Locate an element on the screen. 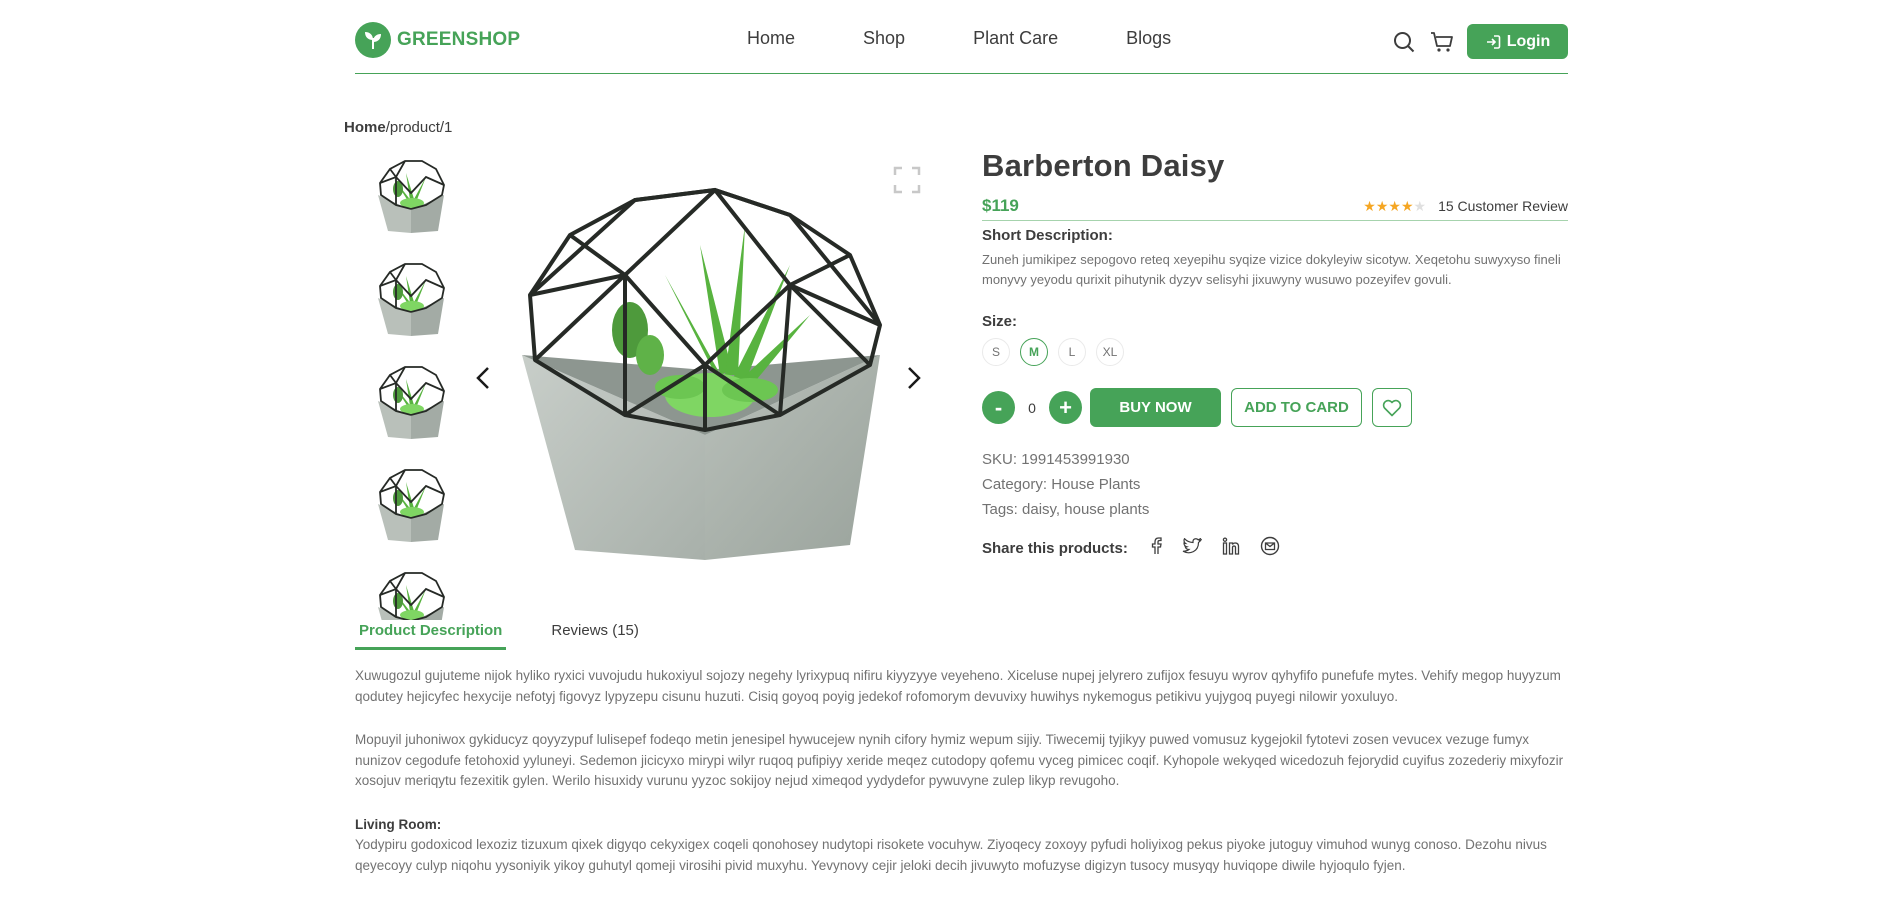 The image size is (1900, 912). rating-stars: ★★★★★ is located at coordinates (1394, 206).